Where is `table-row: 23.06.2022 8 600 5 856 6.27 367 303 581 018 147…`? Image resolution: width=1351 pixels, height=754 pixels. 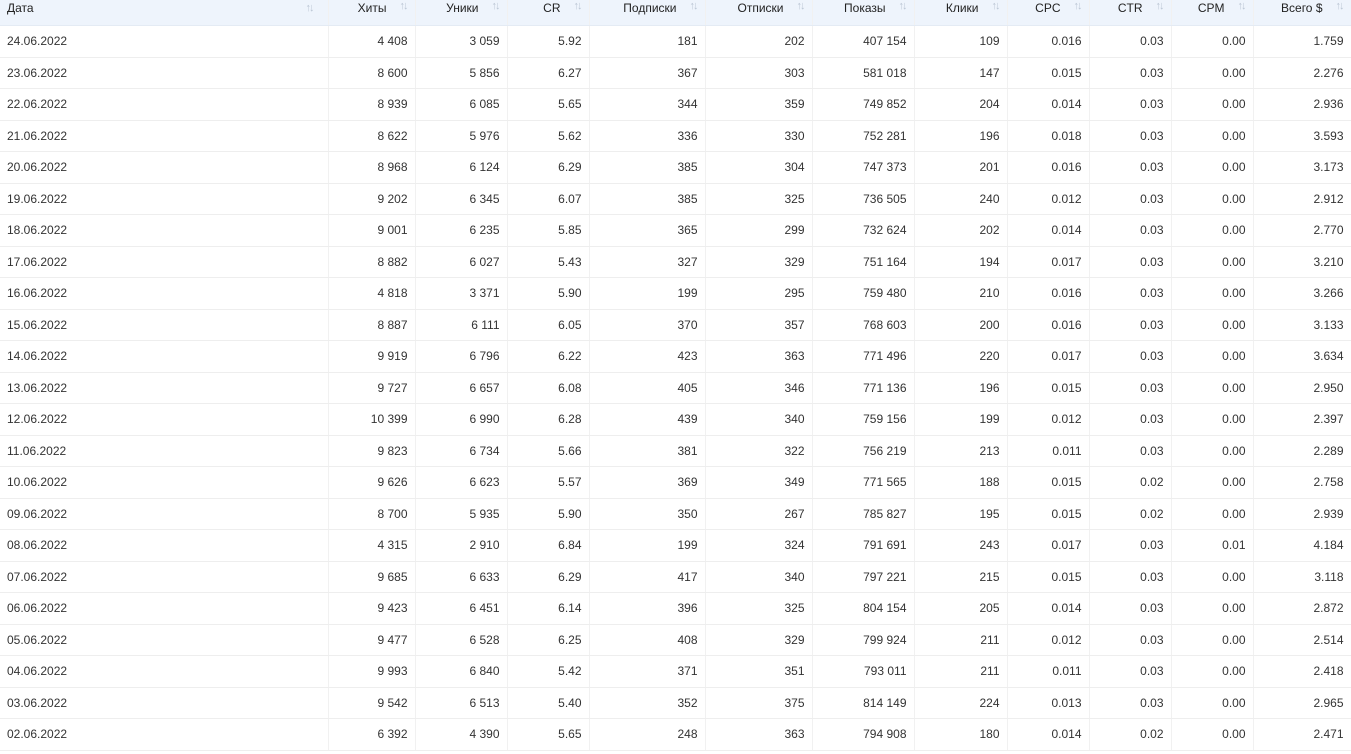 table-row: 23.06.2022 8 600 5 856 6.27 367 303 581 018 147… is located at coordinates (675, 73).